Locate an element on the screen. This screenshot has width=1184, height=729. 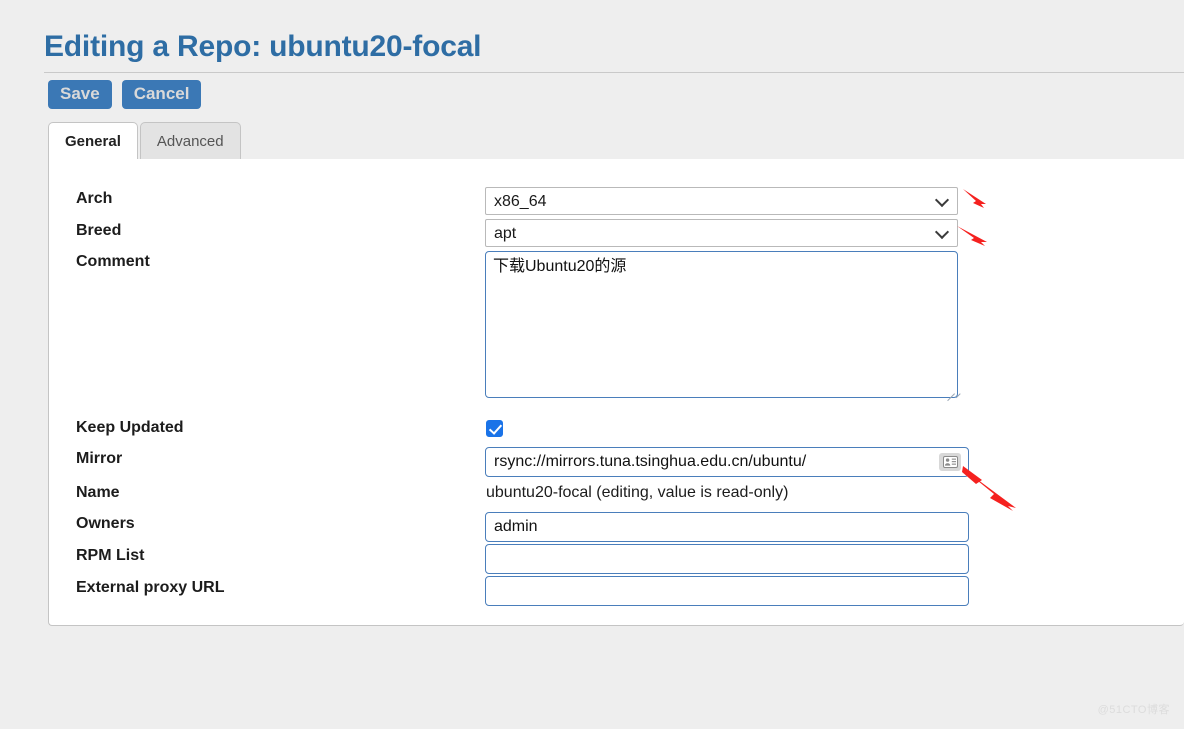
external-proxy-url-input-wrap is located at coordinates (727, 591).